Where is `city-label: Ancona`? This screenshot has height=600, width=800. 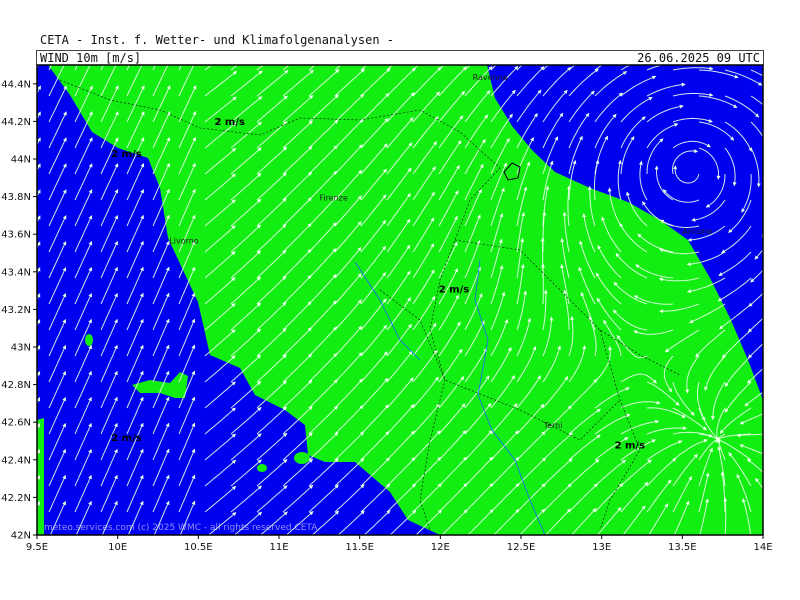
city-label: Ancona is located at coordinates (697, 231).